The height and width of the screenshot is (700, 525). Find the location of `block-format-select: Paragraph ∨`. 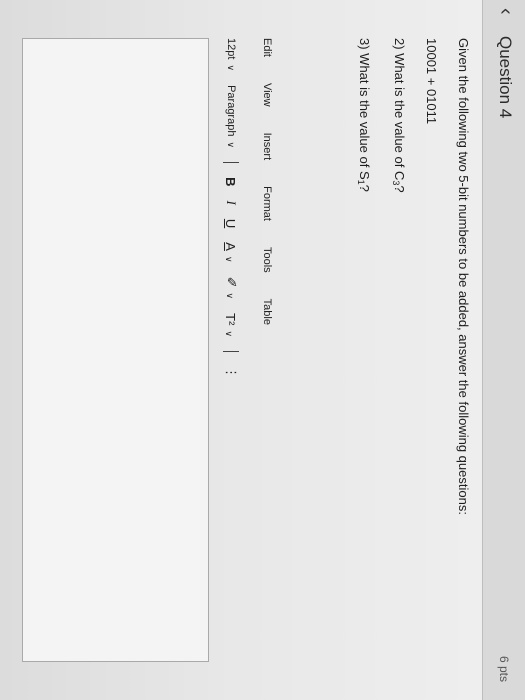

block-format-select: Paragraph ∨ is located at coordinates (231, 116).